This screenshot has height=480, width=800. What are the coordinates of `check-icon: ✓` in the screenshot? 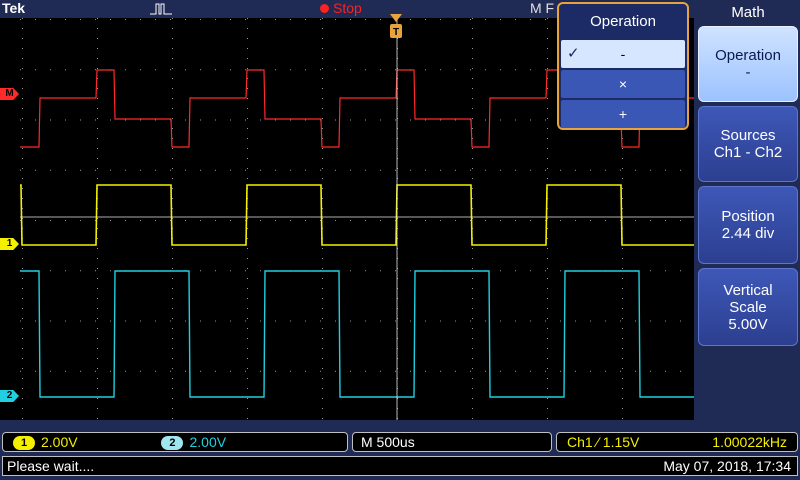 It's located at (573, 53).